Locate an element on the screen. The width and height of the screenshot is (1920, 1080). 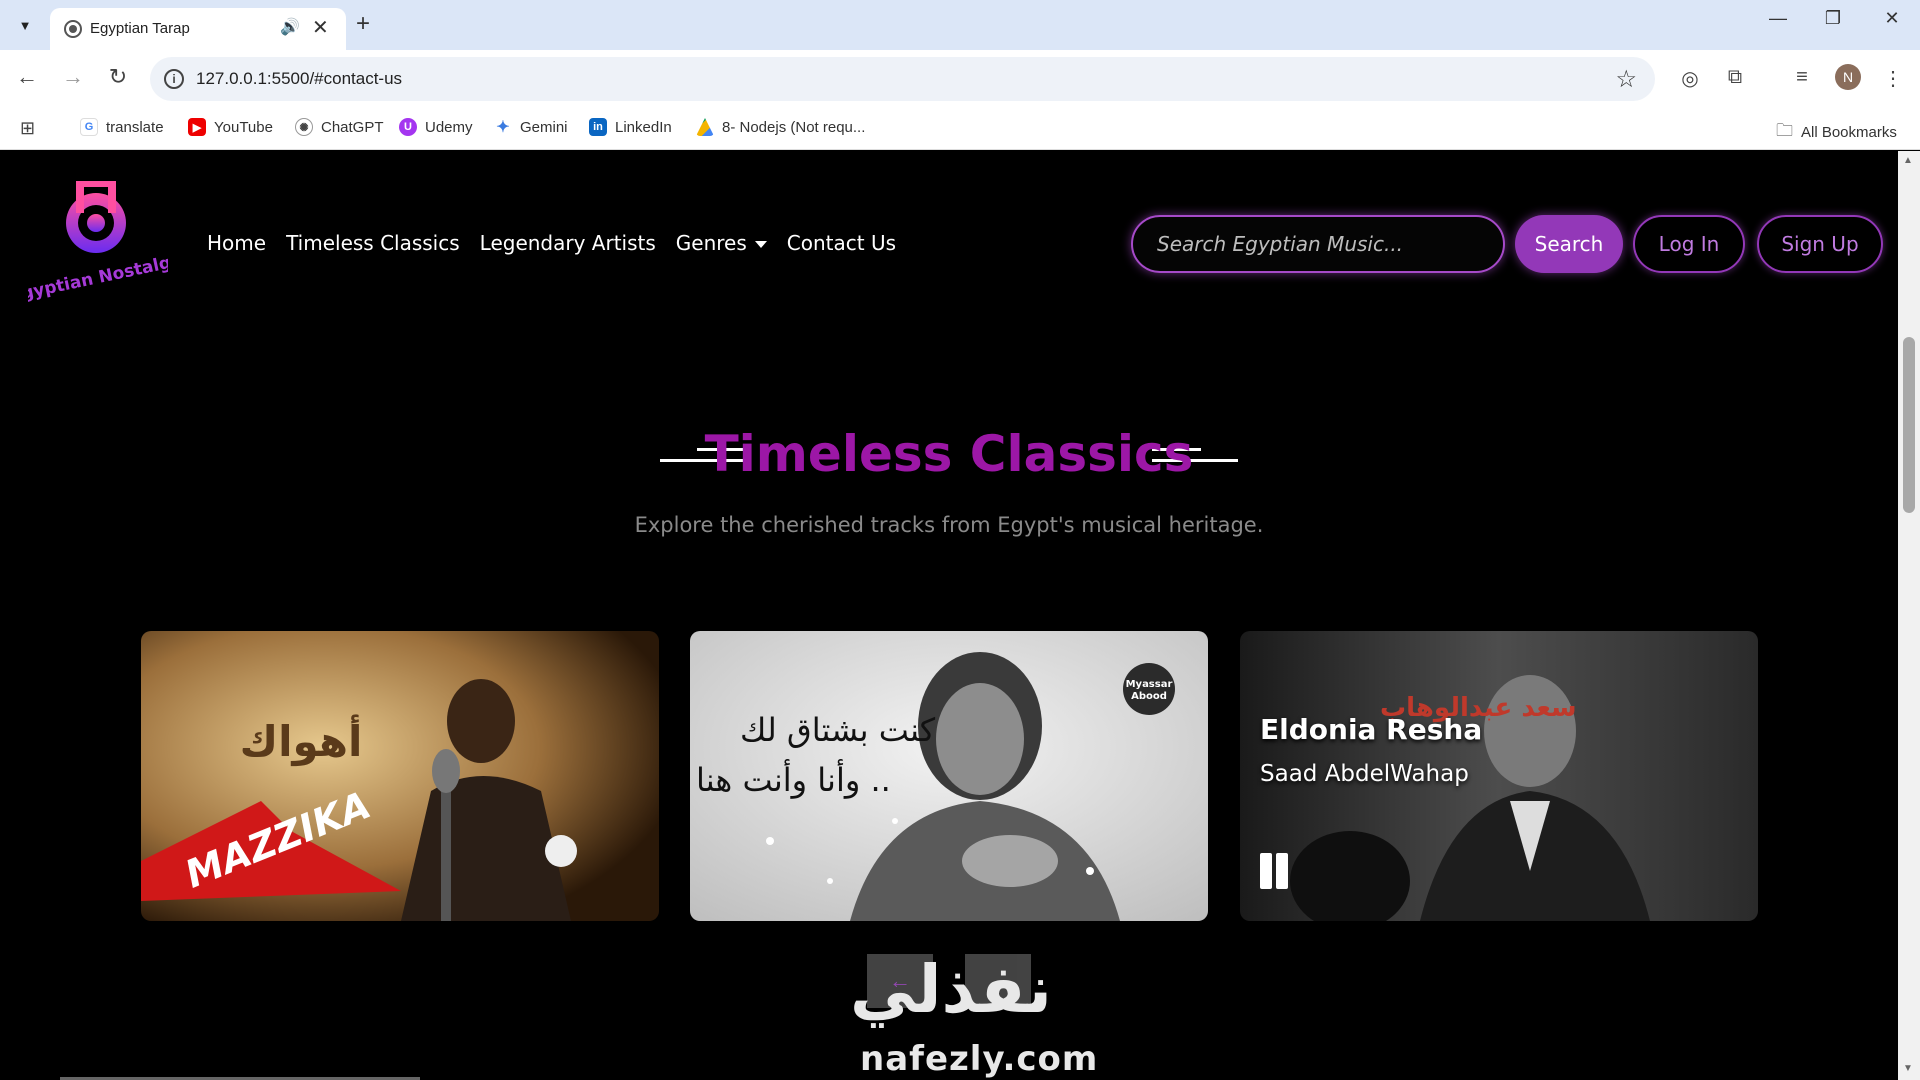
bookmark-label: Udemy is located at coordinates (449, 127).